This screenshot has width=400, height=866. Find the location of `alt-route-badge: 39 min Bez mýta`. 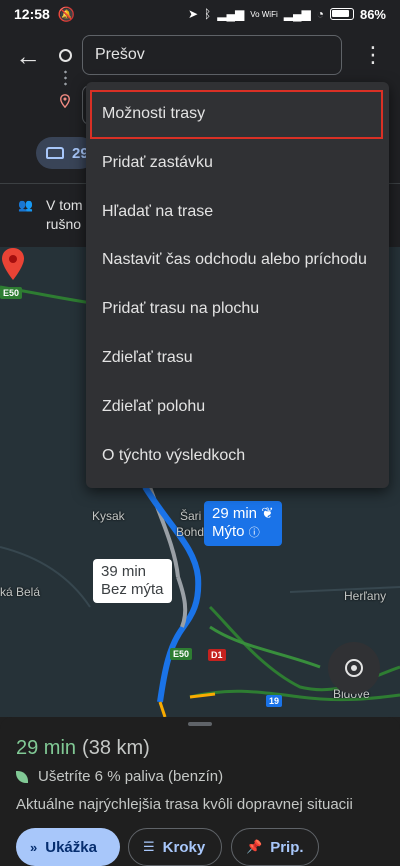

alt-route-badge: 39 min Bez mýta is located at coordinates (132, 581).